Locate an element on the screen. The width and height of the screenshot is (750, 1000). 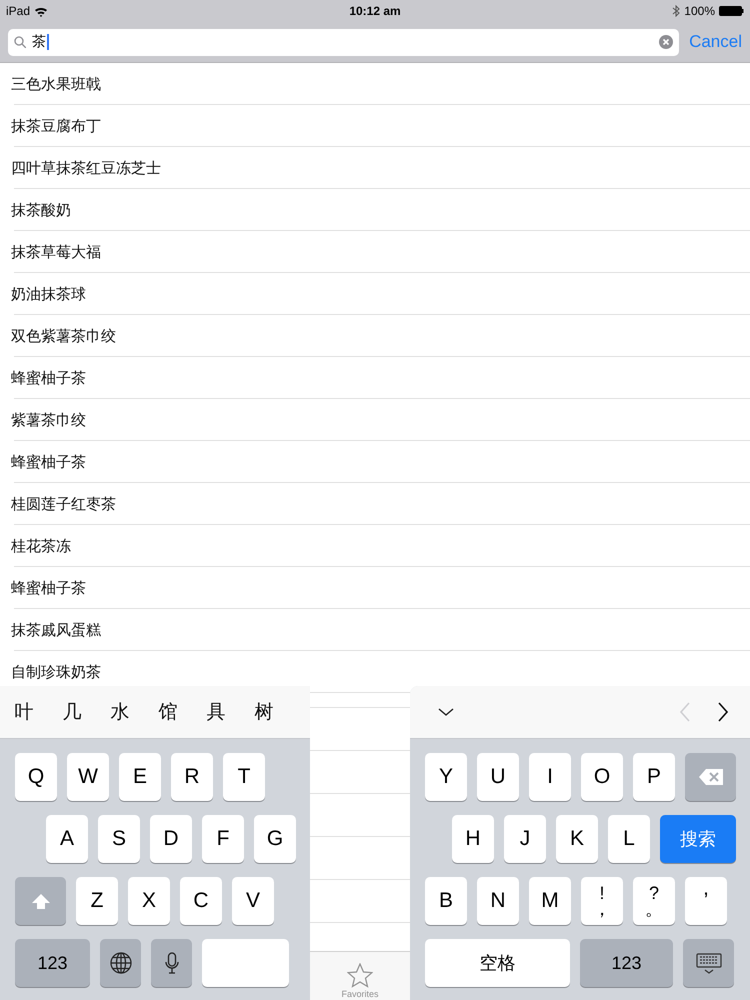
candidate-character: 具 is located at coordinates (216, 712).